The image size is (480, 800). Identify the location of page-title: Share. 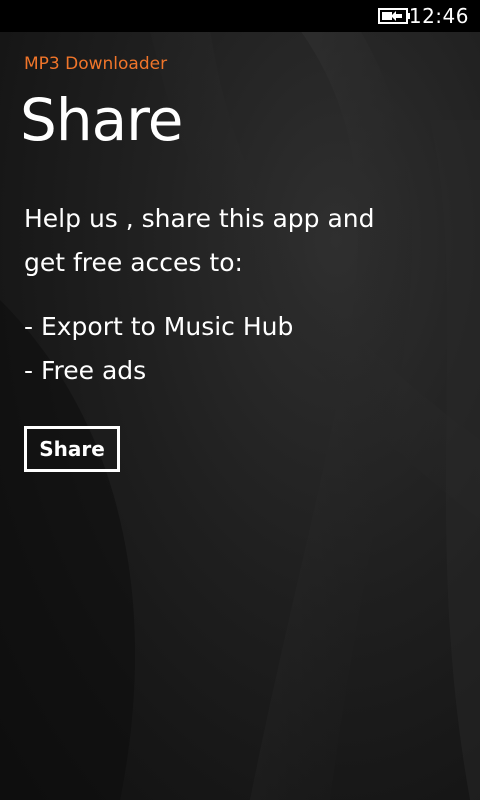
(101, 120).